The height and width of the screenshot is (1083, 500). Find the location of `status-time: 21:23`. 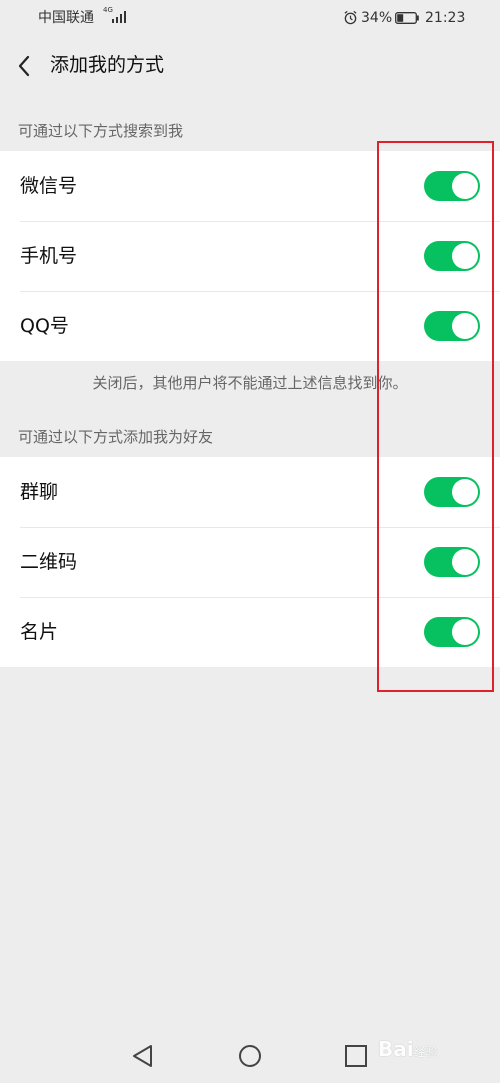

status-time: 21:23 is located at coordinates (445, 18).